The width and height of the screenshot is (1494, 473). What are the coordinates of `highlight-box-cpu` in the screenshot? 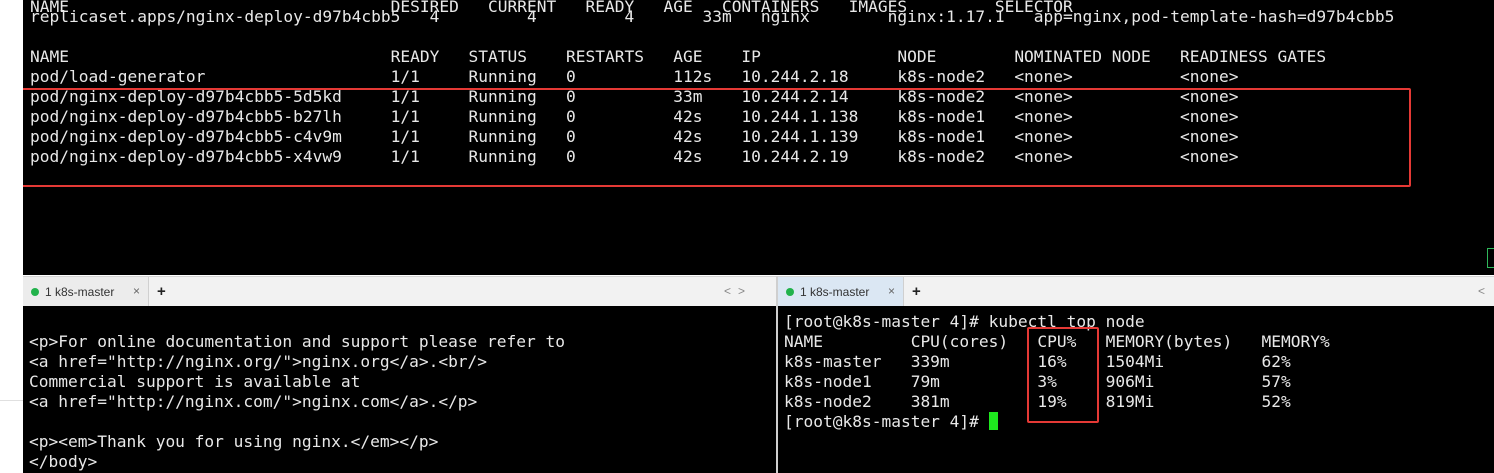 It's located at (1063, 375).